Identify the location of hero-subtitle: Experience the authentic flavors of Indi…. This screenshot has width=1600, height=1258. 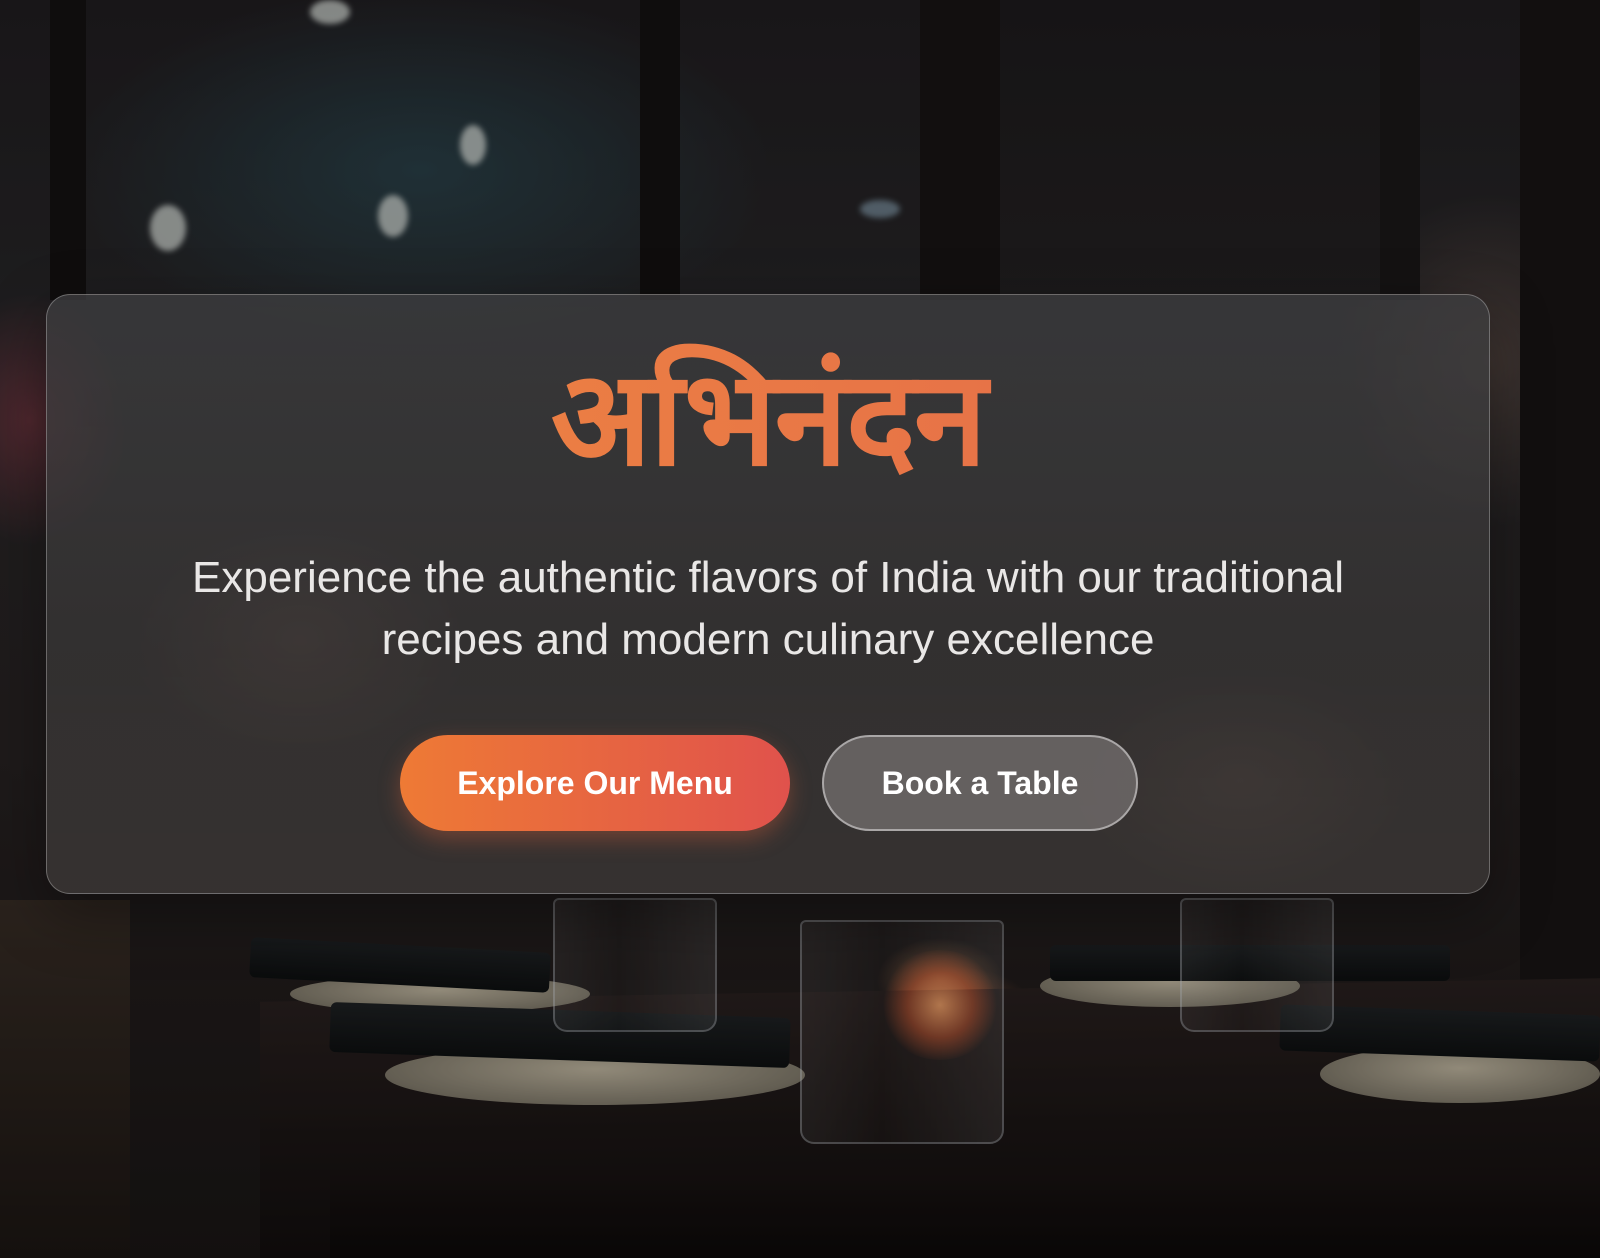
(768, 608).